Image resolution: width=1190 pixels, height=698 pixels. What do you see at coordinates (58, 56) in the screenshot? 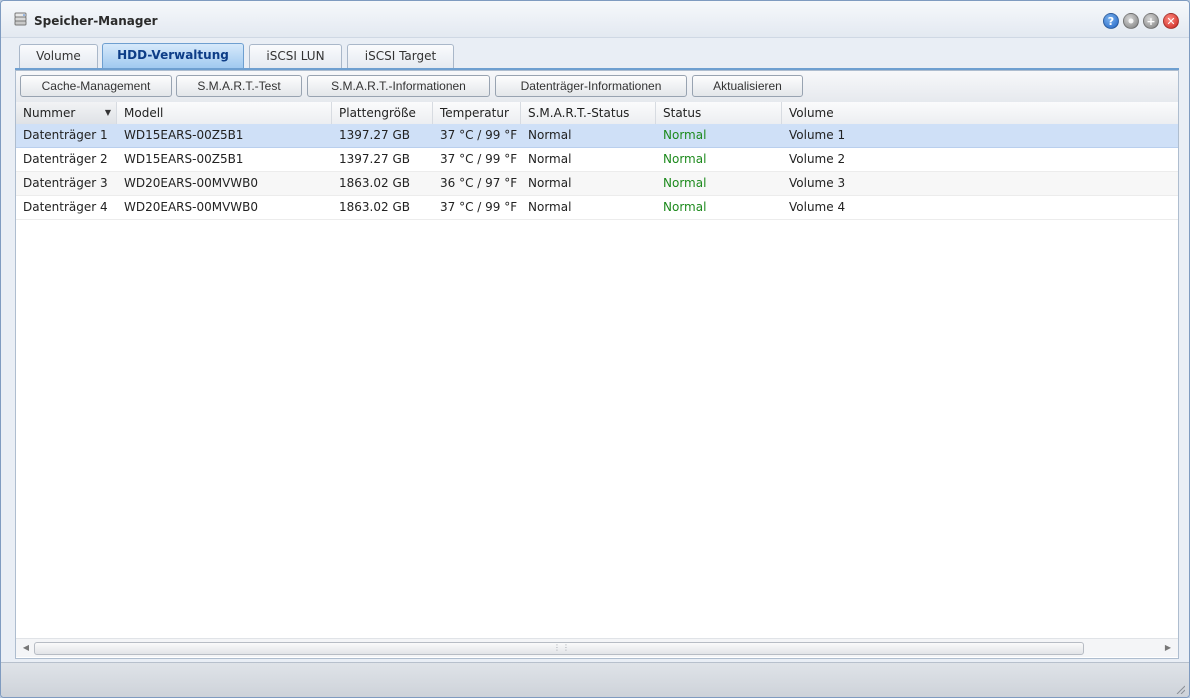
I see `tab-volume: Volume` at bounding box center [58, 56].